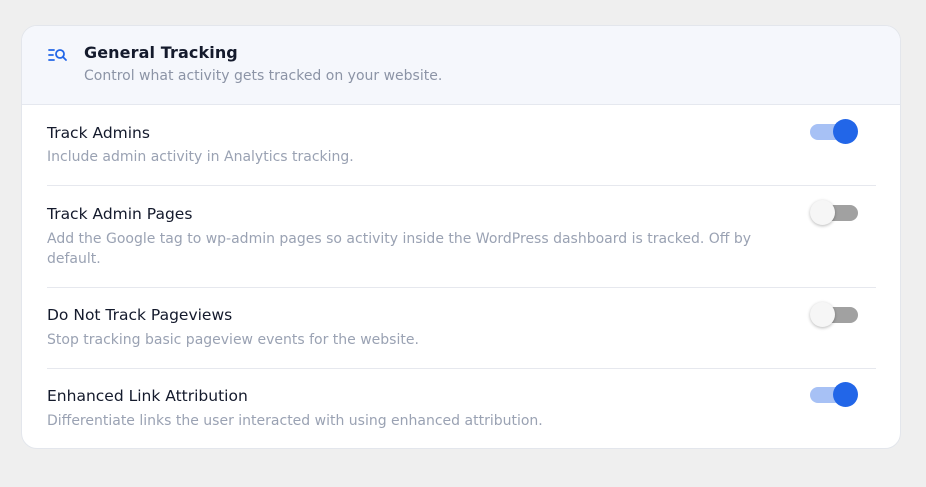 Image resolution: width=926 pixels, height=487 pixels. Describe the element at coordinates (98, 133) in the screenshot. I see `setting-title: Track Admins` at that location.